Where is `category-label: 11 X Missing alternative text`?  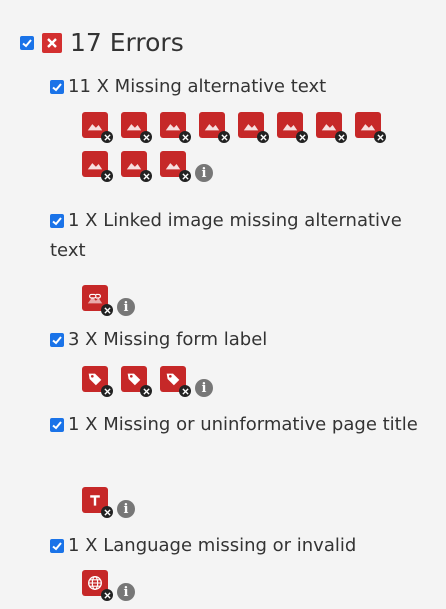 category-label: 11 X Missing alternative text is located at coordinates (197, 86).